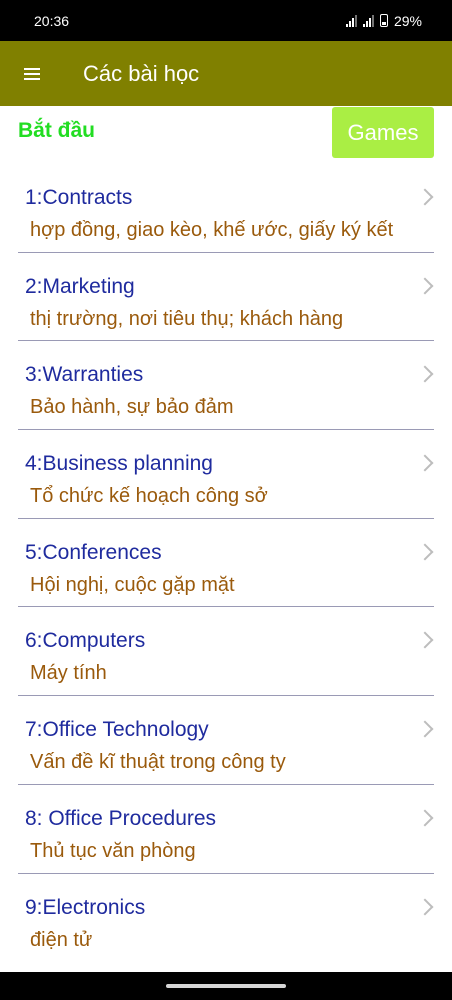  Describe the element at coordinates (79, 197) in the screenshot. I see `lesson-title: 1:Contracts` at that location.